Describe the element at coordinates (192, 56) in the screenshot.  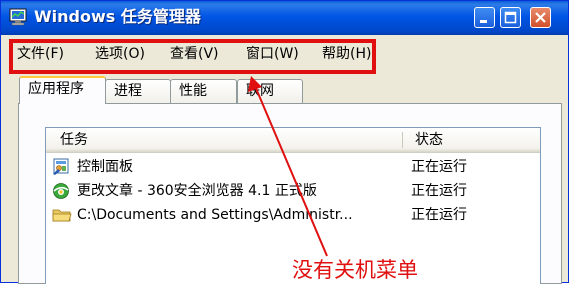
I see `menu-highlight-box` at that location.